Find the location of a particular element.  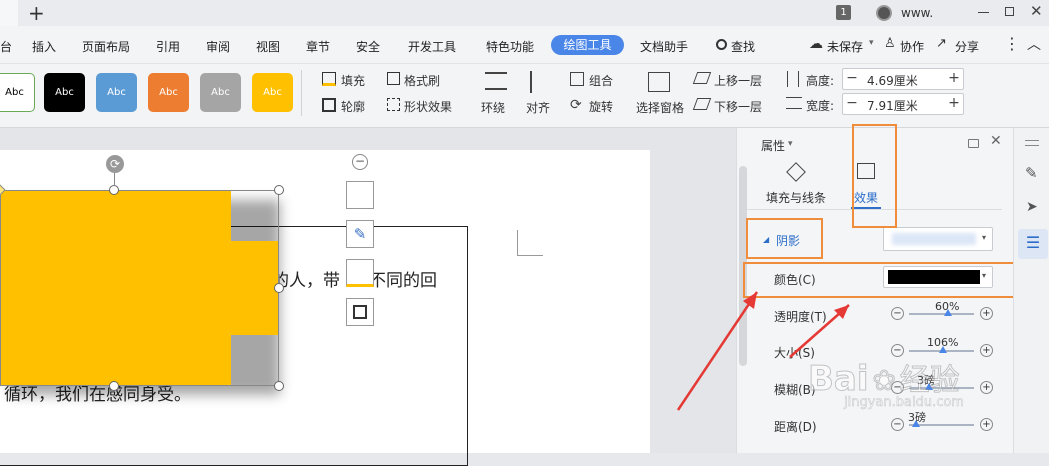

baidu-watermark: Bai ❀ 经验 jingyan.baidu.com is located at coordinates (886, 383).